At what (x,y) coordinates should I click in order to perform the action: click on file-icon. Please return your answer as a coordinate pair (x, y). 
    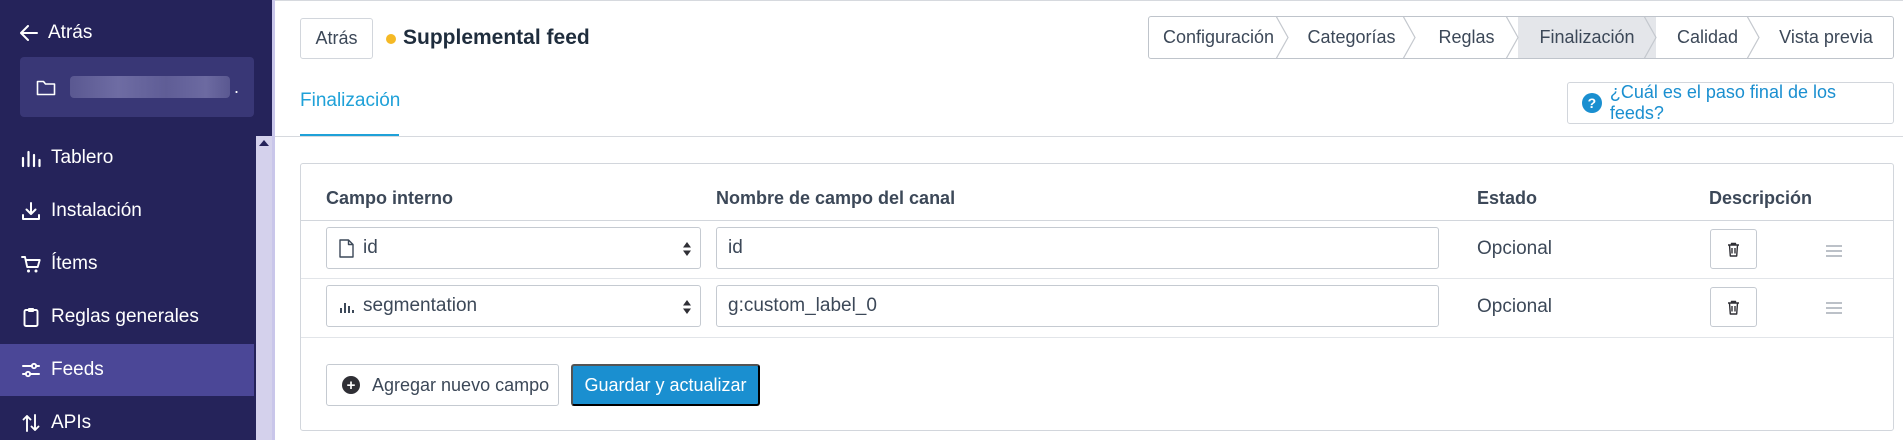
    Looking at the image, I should click on (346, 248).